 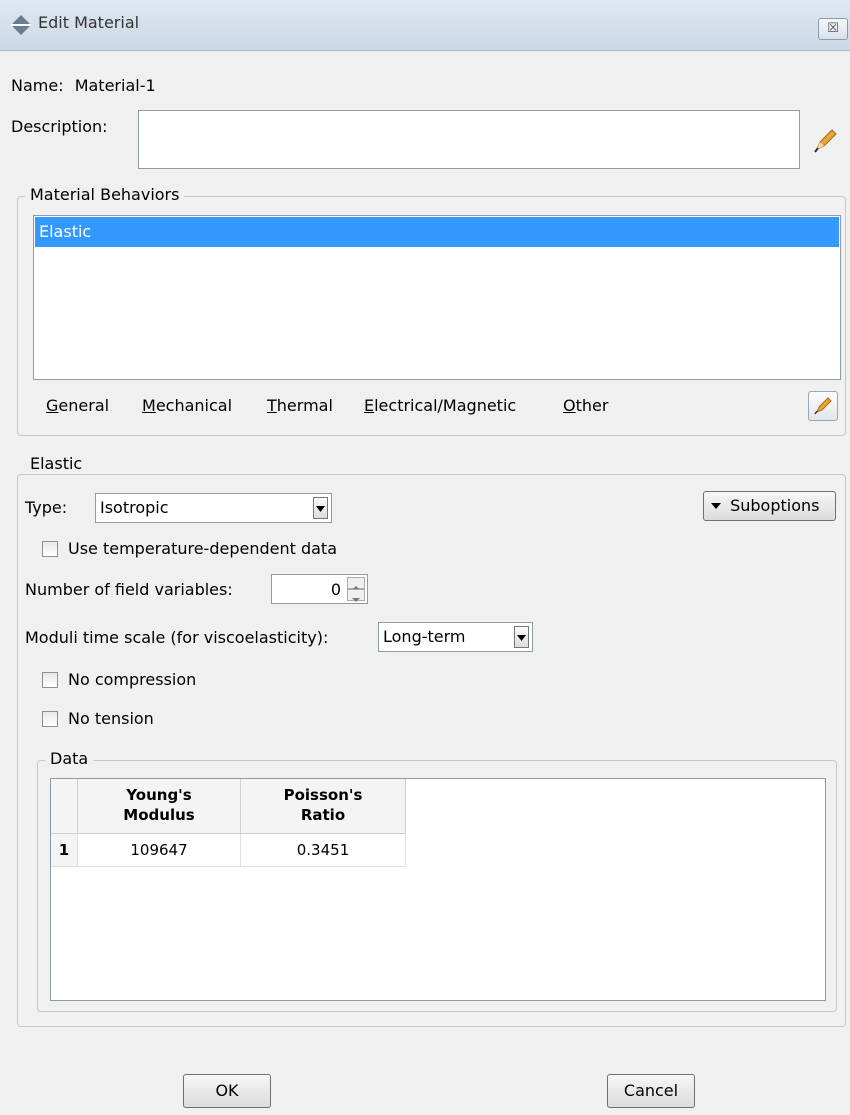 I want to click on material-diamond-icon, so click(x=21, y=25).